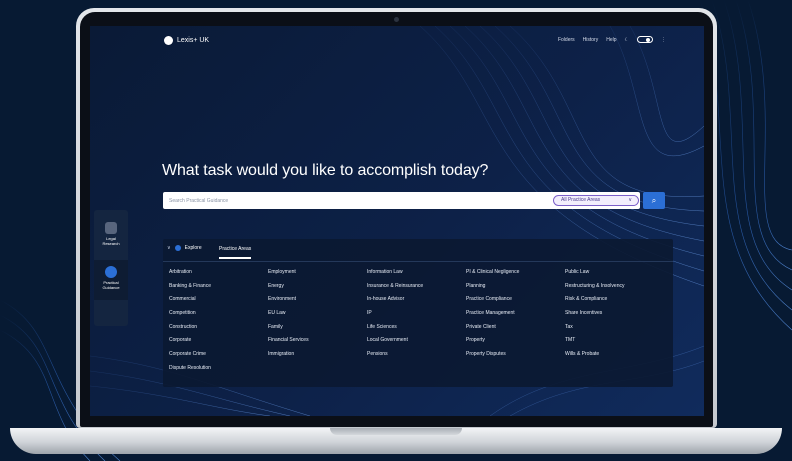  What do you see at coordinates (515, 299) in the screenshot?
I see `practice-area-link: Practice Compliance` at bounding box center [515, 299].